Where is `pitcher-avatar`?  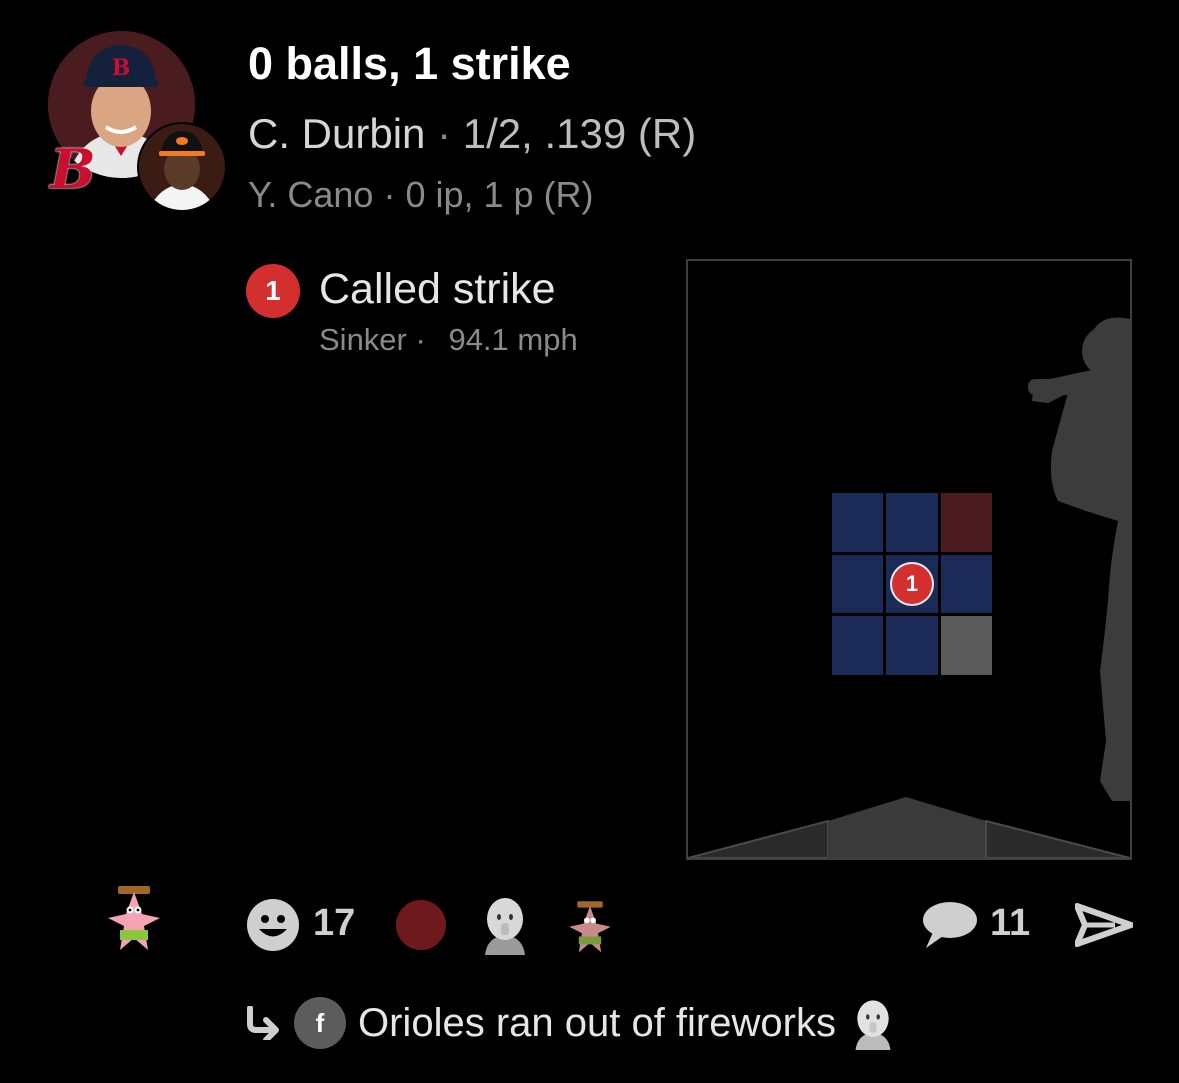
pitcher-avatar is located at coordinates (182, 167).